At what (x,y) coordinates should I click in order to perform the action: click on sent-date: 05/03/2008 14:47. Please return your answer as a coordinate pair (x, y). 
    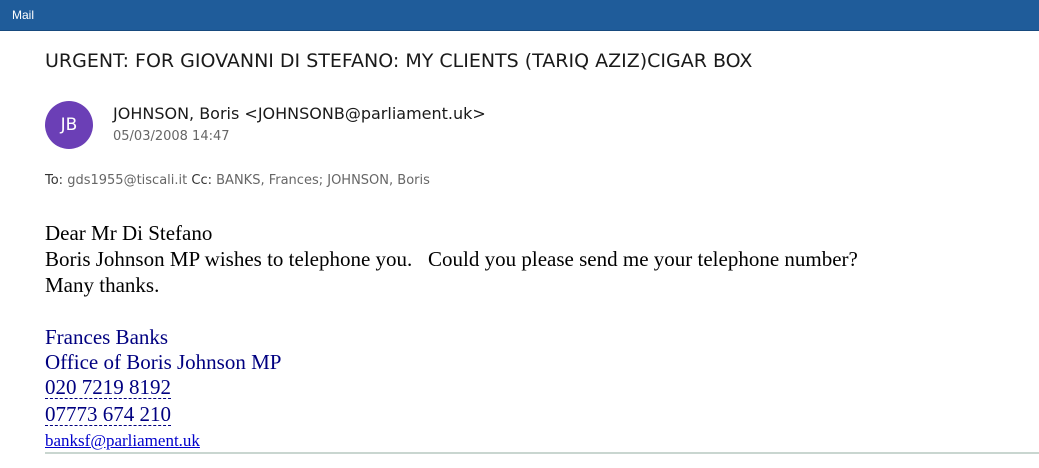
    Looking at the image, I should click on (171, 136).